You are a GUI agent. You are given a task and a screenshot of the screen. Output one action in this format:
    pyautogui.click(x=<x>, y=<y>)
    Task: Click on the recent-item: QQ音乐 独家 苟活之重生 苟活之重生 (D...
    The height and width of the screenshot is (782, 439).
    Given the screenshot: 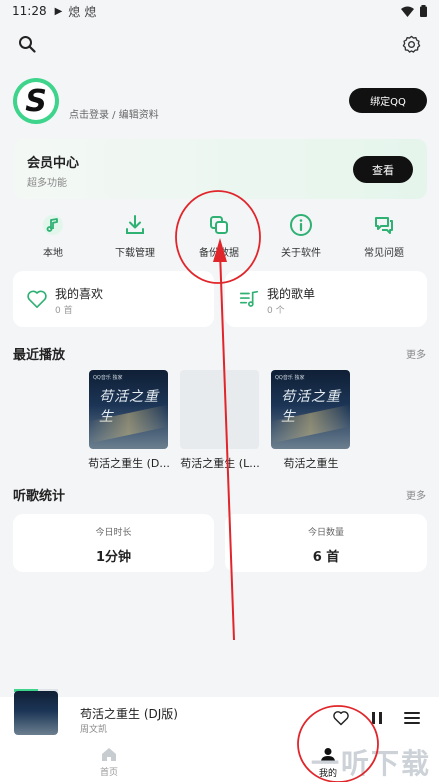 What is the action you would take?
    pyautogui.click(x=129, y=420)
    